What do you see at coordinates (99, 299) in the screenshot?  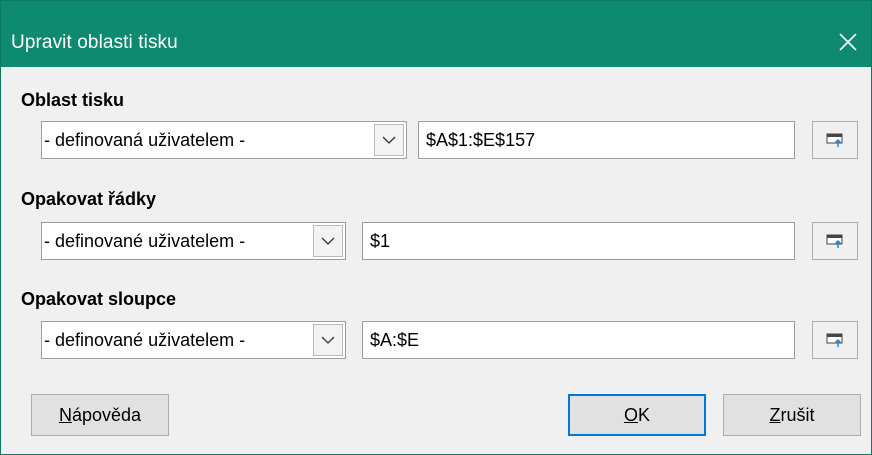 I see `repeat-columns-label: Opakovat sloupce` at bounding box center [99, 299].